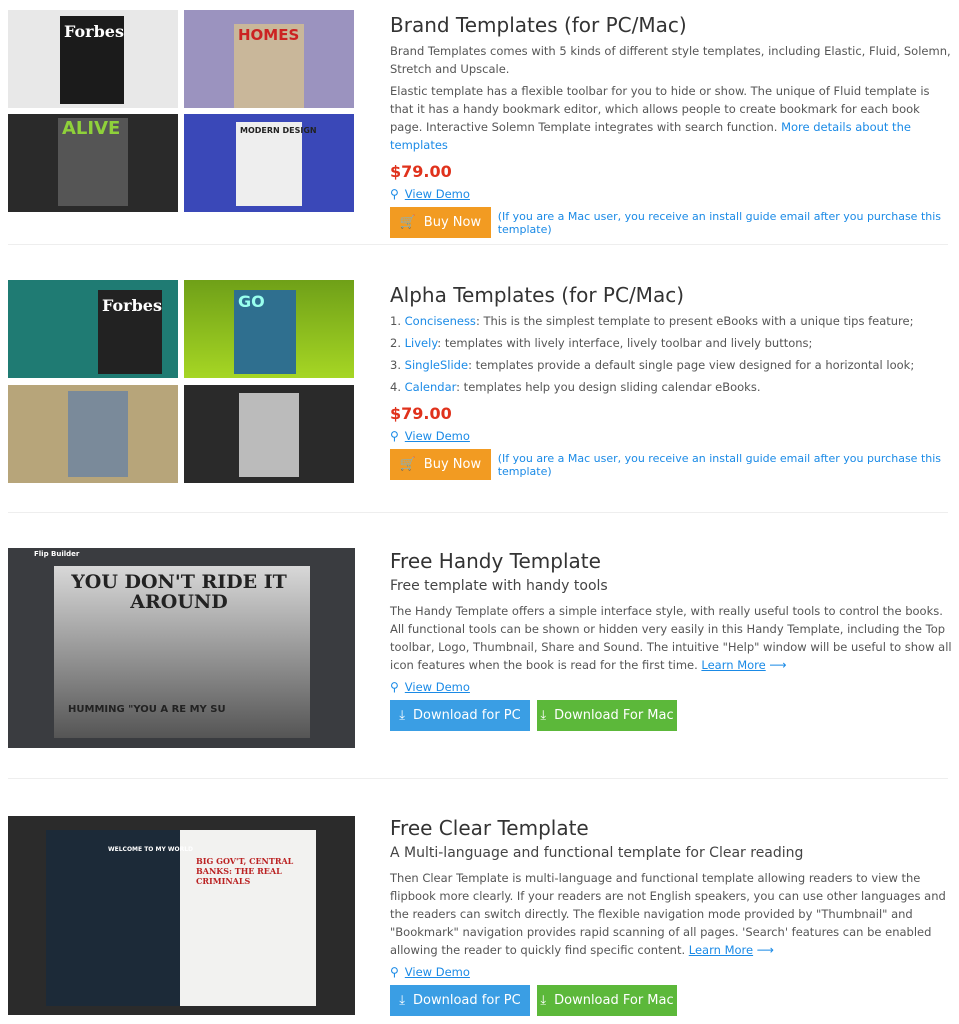 The height and width of the screenshot is (1024, 959). I want to click on thumb-lively: GO, so click(269, 329).